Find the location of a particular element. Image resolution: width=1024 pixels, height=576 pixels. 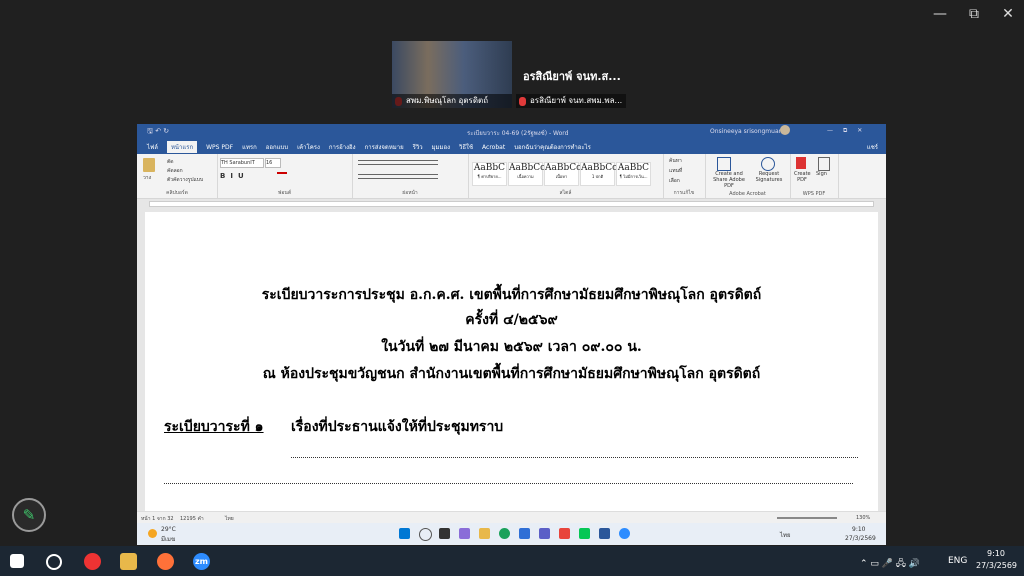

share-button: แชร์ is located at coordinates (872, 147).